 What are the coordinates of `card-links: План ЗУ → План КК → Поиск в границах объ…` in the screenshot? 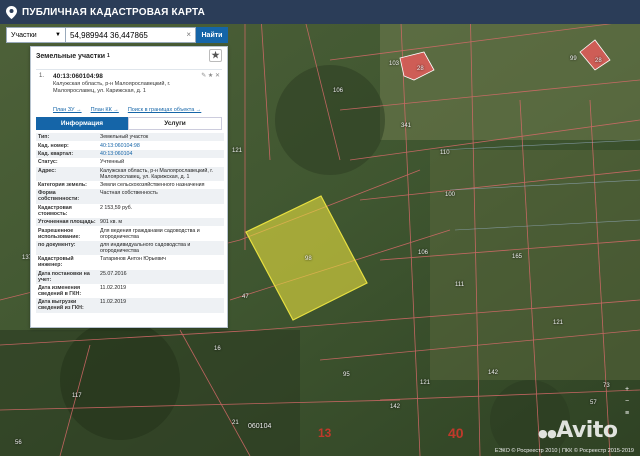 It's located at (140, 110).